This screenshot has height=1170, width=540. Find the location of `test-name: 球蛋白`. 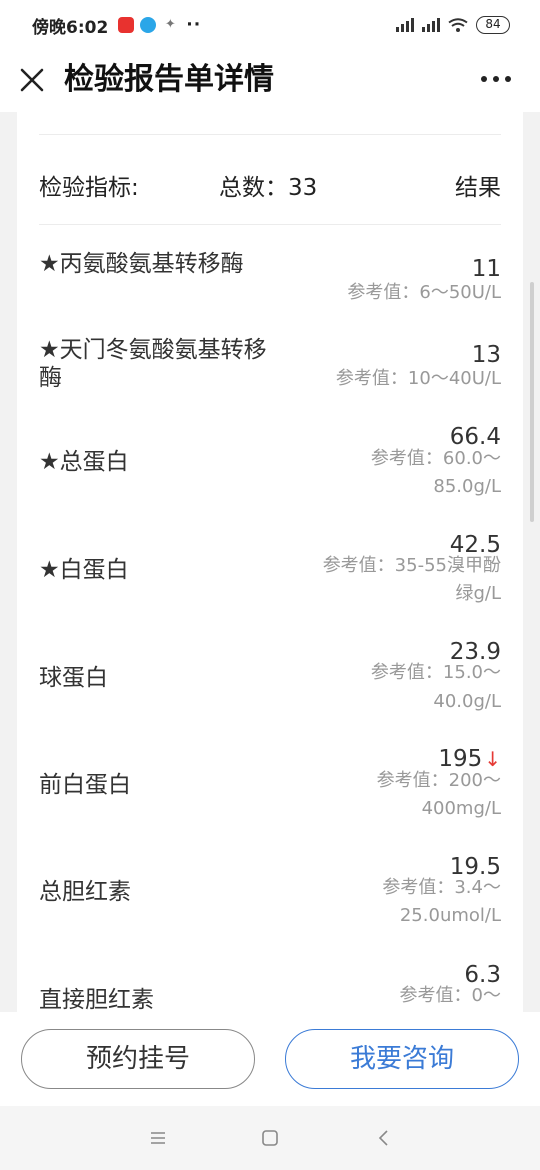

test-name: 球蛋白 is located at coordinates (73, 678).